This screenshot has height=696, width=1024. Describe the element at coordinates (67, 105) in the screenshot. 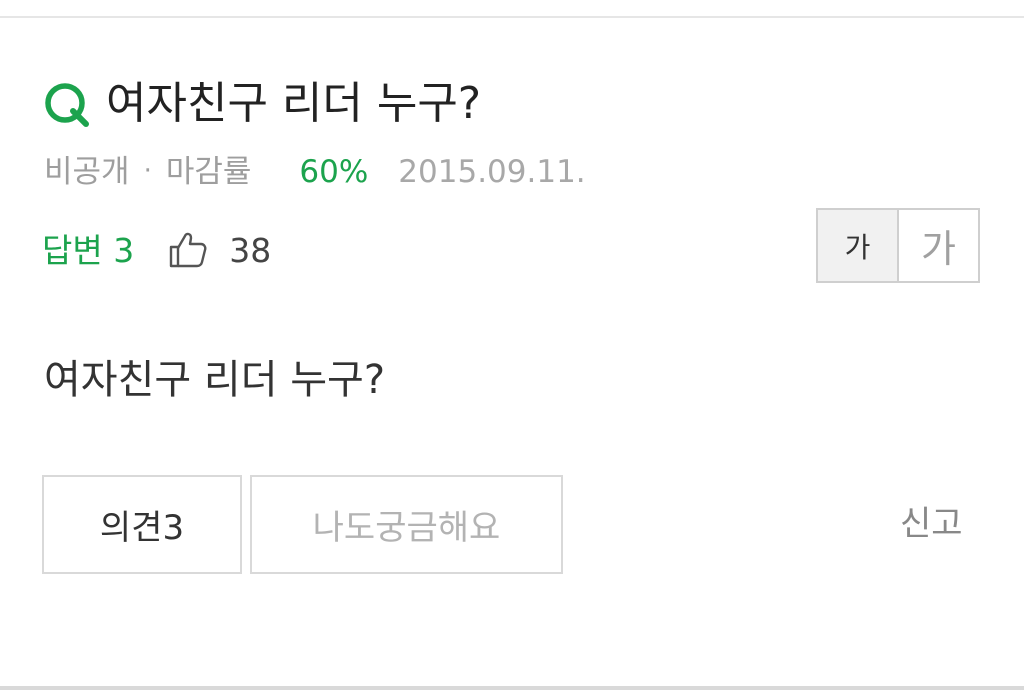

I see `q-icon` at that location.